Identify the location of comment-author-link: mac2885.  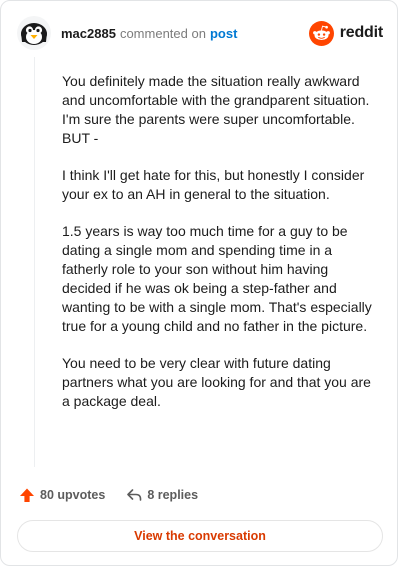
(88, 33).